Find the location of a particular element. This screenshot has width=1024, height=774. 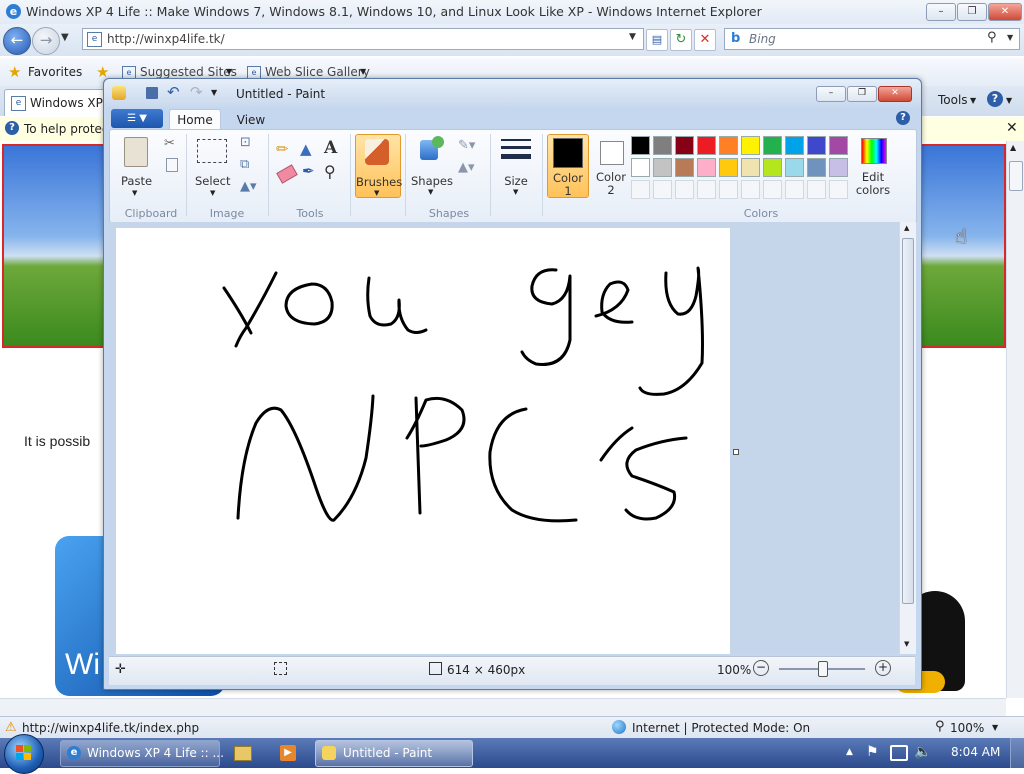

suggested-sites-link: Suggested Sites is located at coordinates (188, 72).